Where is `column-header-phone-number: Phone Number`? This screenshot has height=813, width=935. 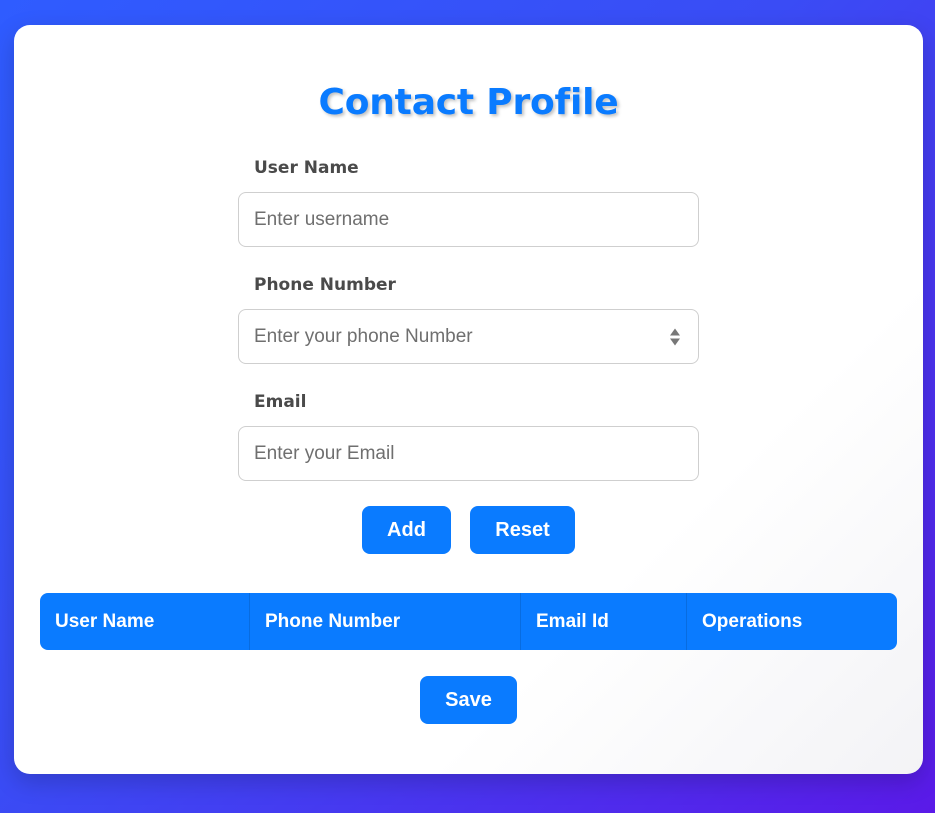 column-header-phone-number: Phone Number is located at coordinates (385, 621).